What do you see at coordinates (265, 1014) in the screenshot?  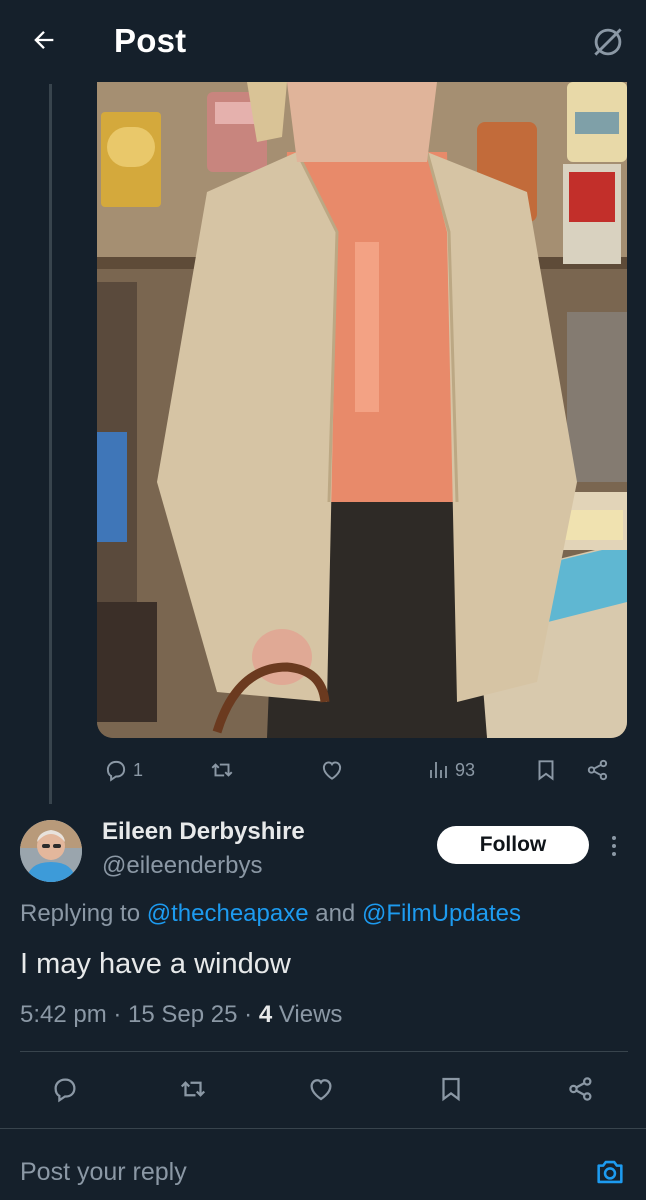 I see `views-count-value: 4` at bounding box center [265, 1014].